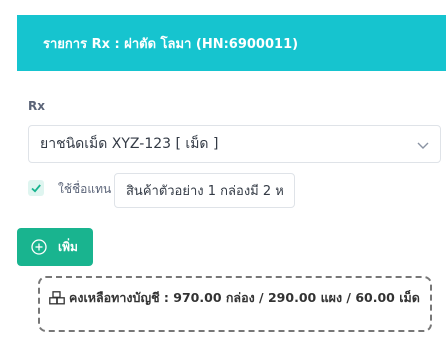 The height and width of the screenshot is (362, 446). What do you see at coordinates (234, 144) in the screenshot?
I see `drug-select: ยาชนิดเม็ด XYZ-123 [ เม็ด ]` at bounding box center [234, 144].